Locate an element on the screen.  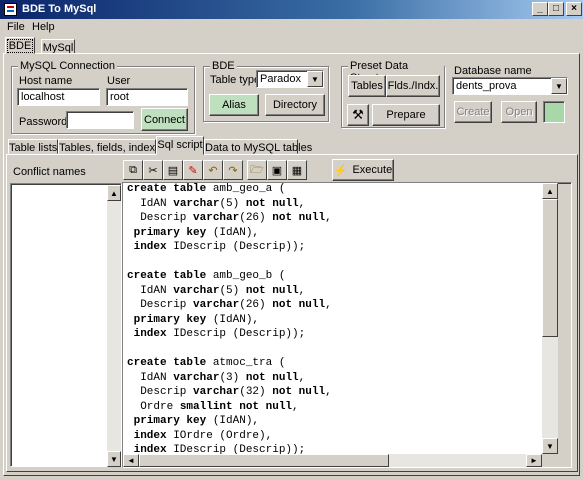
alias-button: Alias is located at coordinates (234, 105).